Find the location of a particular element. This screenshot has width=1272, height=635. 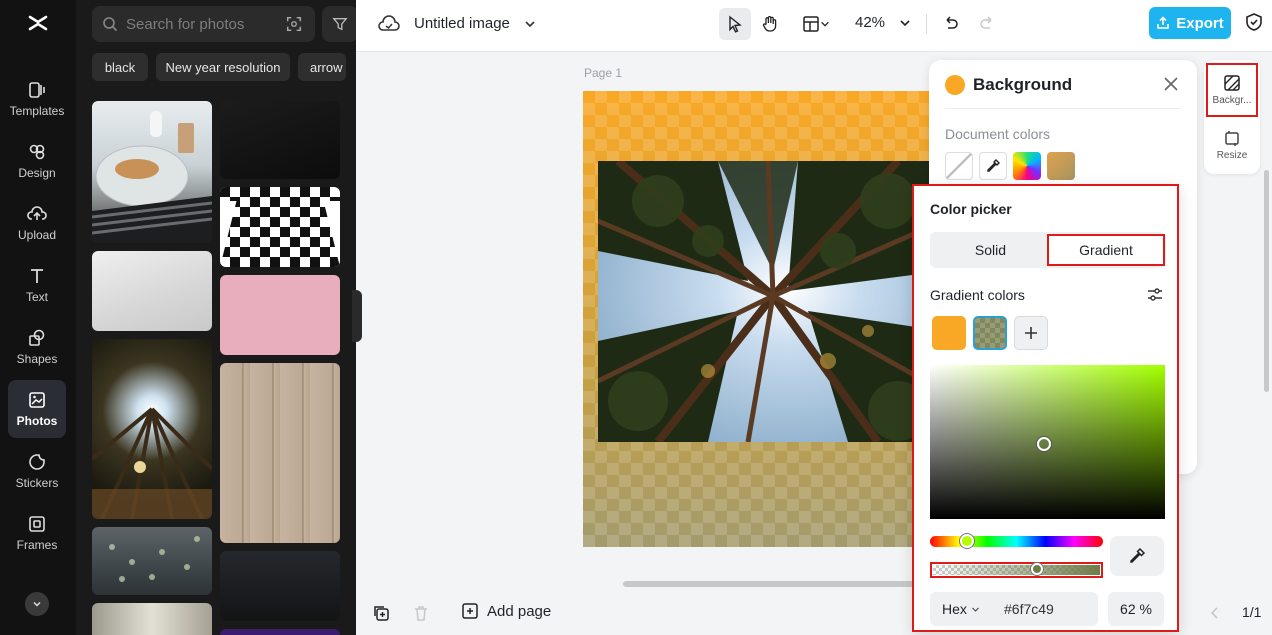

select-tool-button is located at coordinates (735, 24).